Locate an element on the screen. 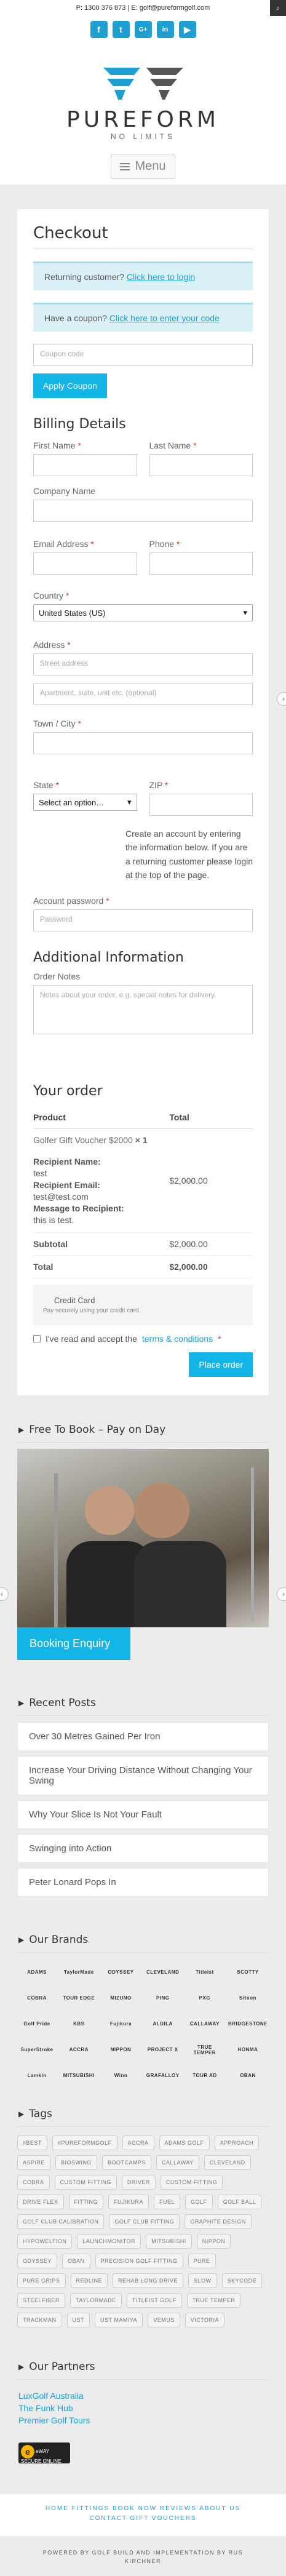 The height and width of the screenshot is (2576, 286). tag-link: CALLAWAY is located at coordinates (177, 2162).